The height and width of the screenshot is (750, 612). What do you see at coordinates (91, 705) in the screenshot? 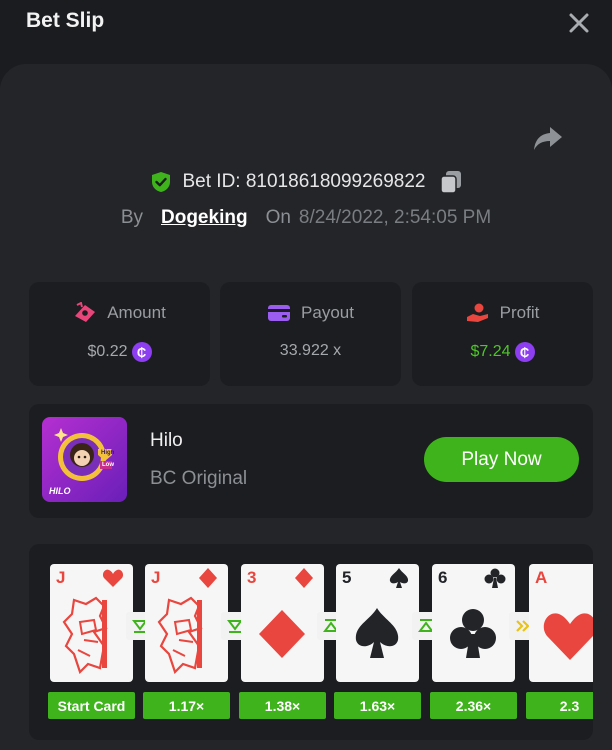
I see `card-multiplier: Start Card` at bounding box center [91, 705].